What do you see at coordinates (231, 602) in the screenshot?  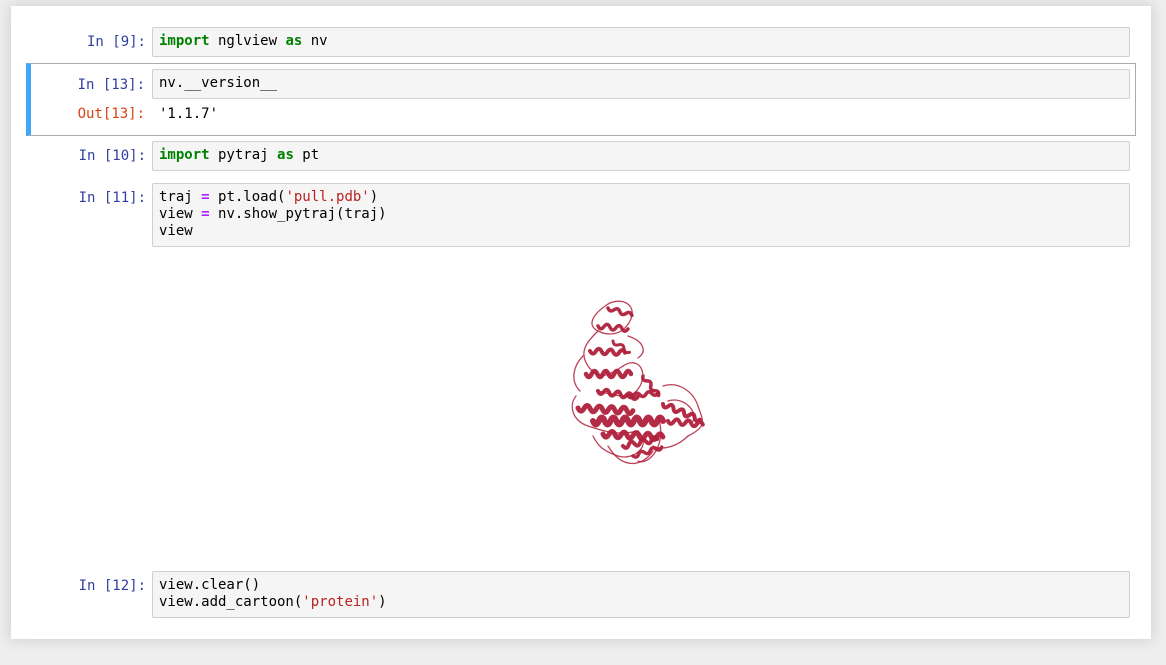 I see `code-token: view.add_cartoon(` at bounding box center [231, 602].